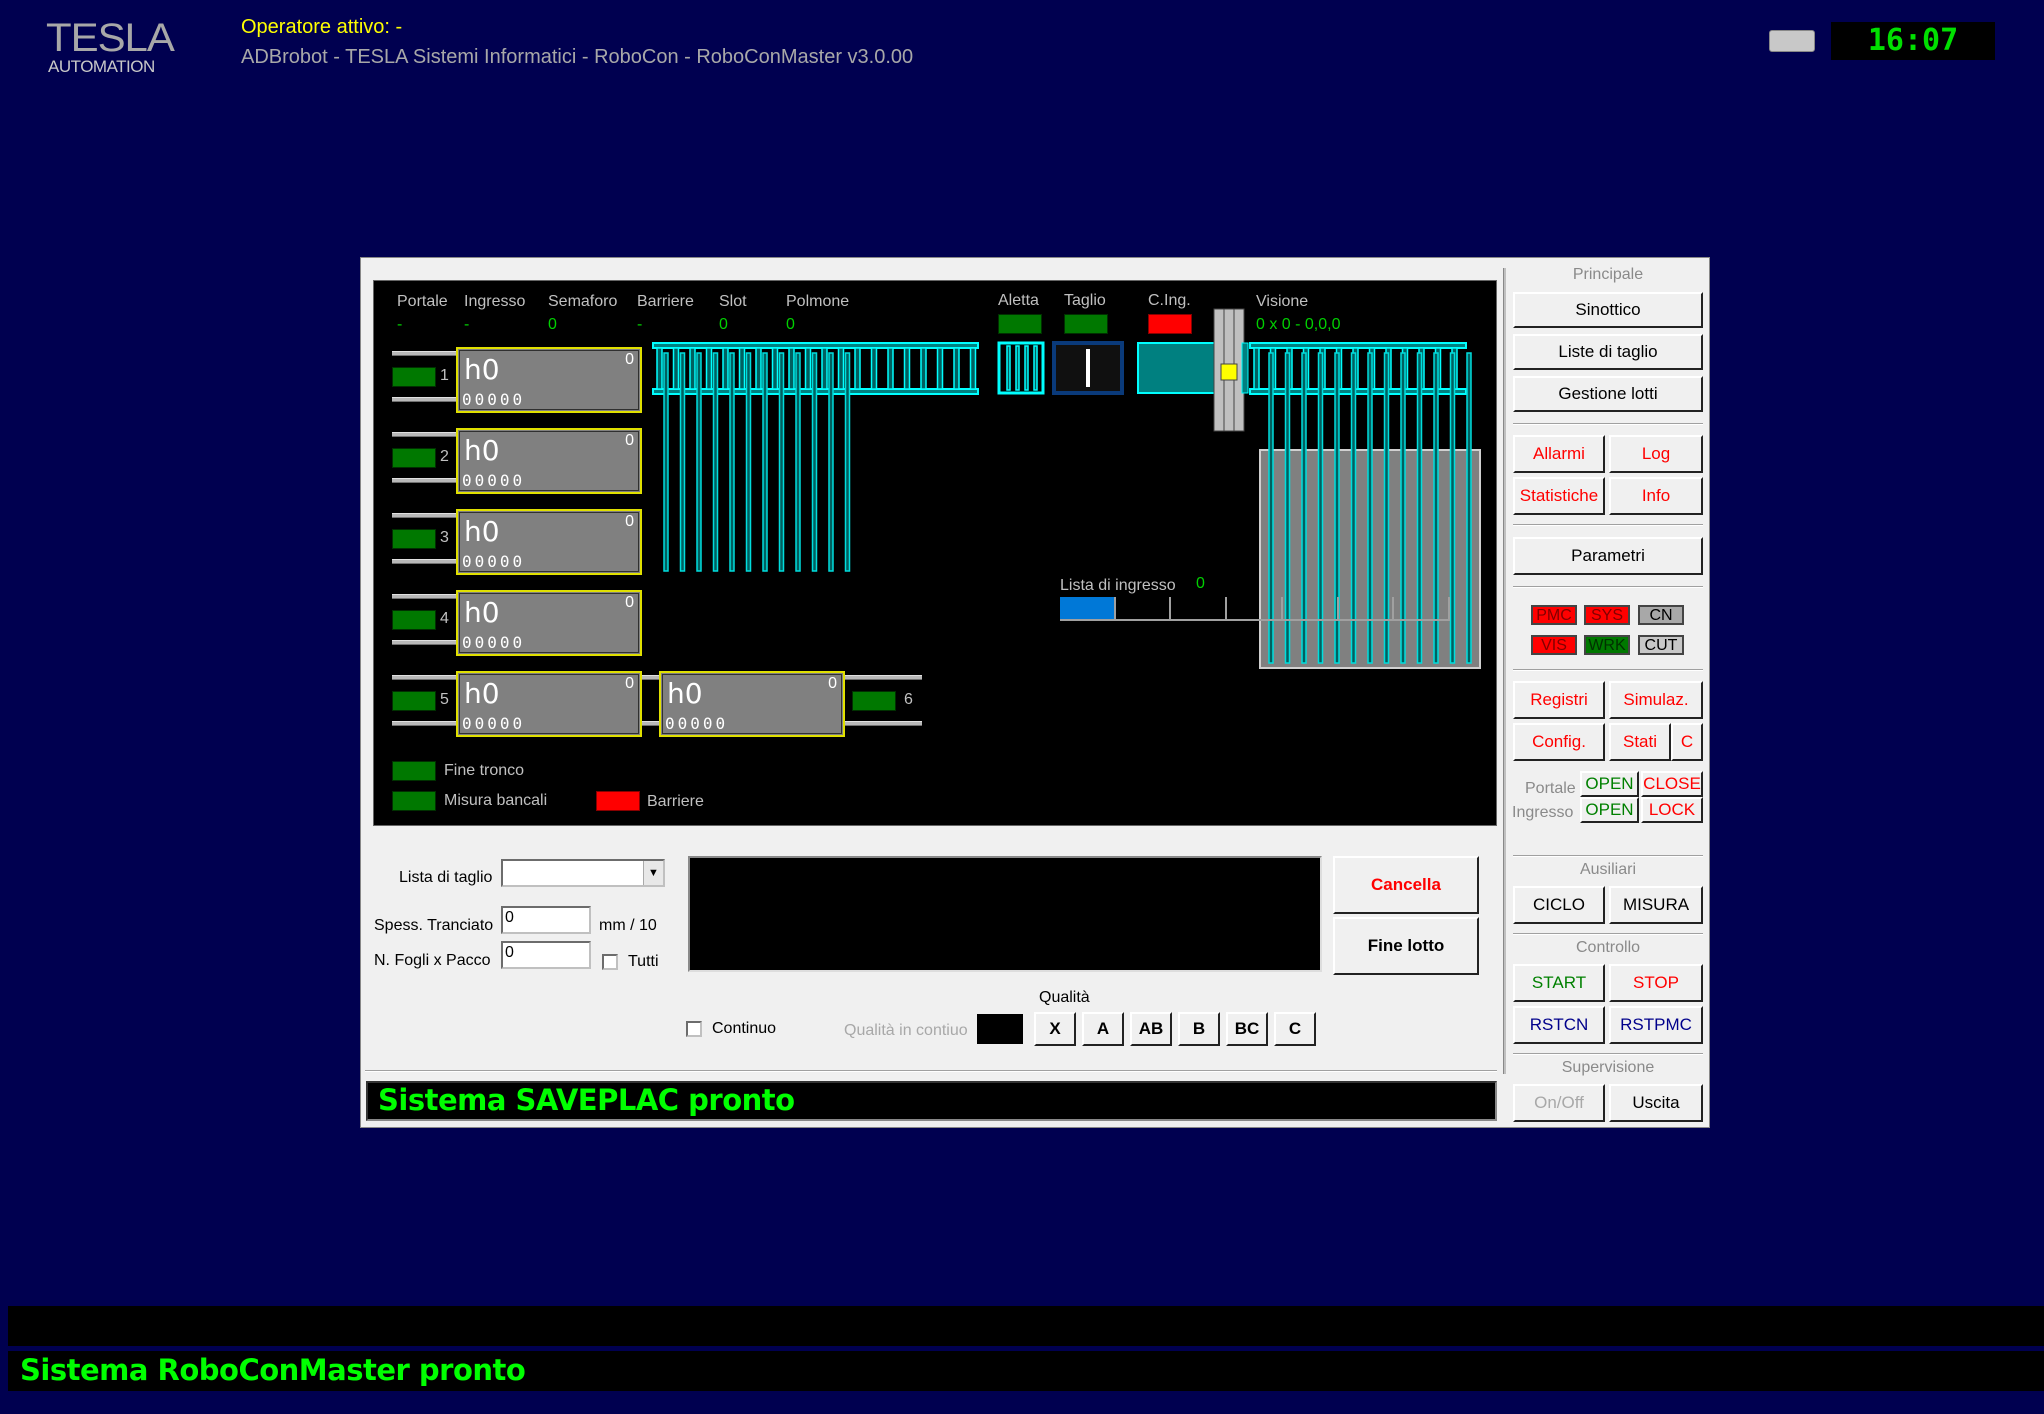 The image size is (2044, 1414). Describe the element at coordinates (1559, 905) in the screenshot. I see `ciclo-button: CICLO` at that location.